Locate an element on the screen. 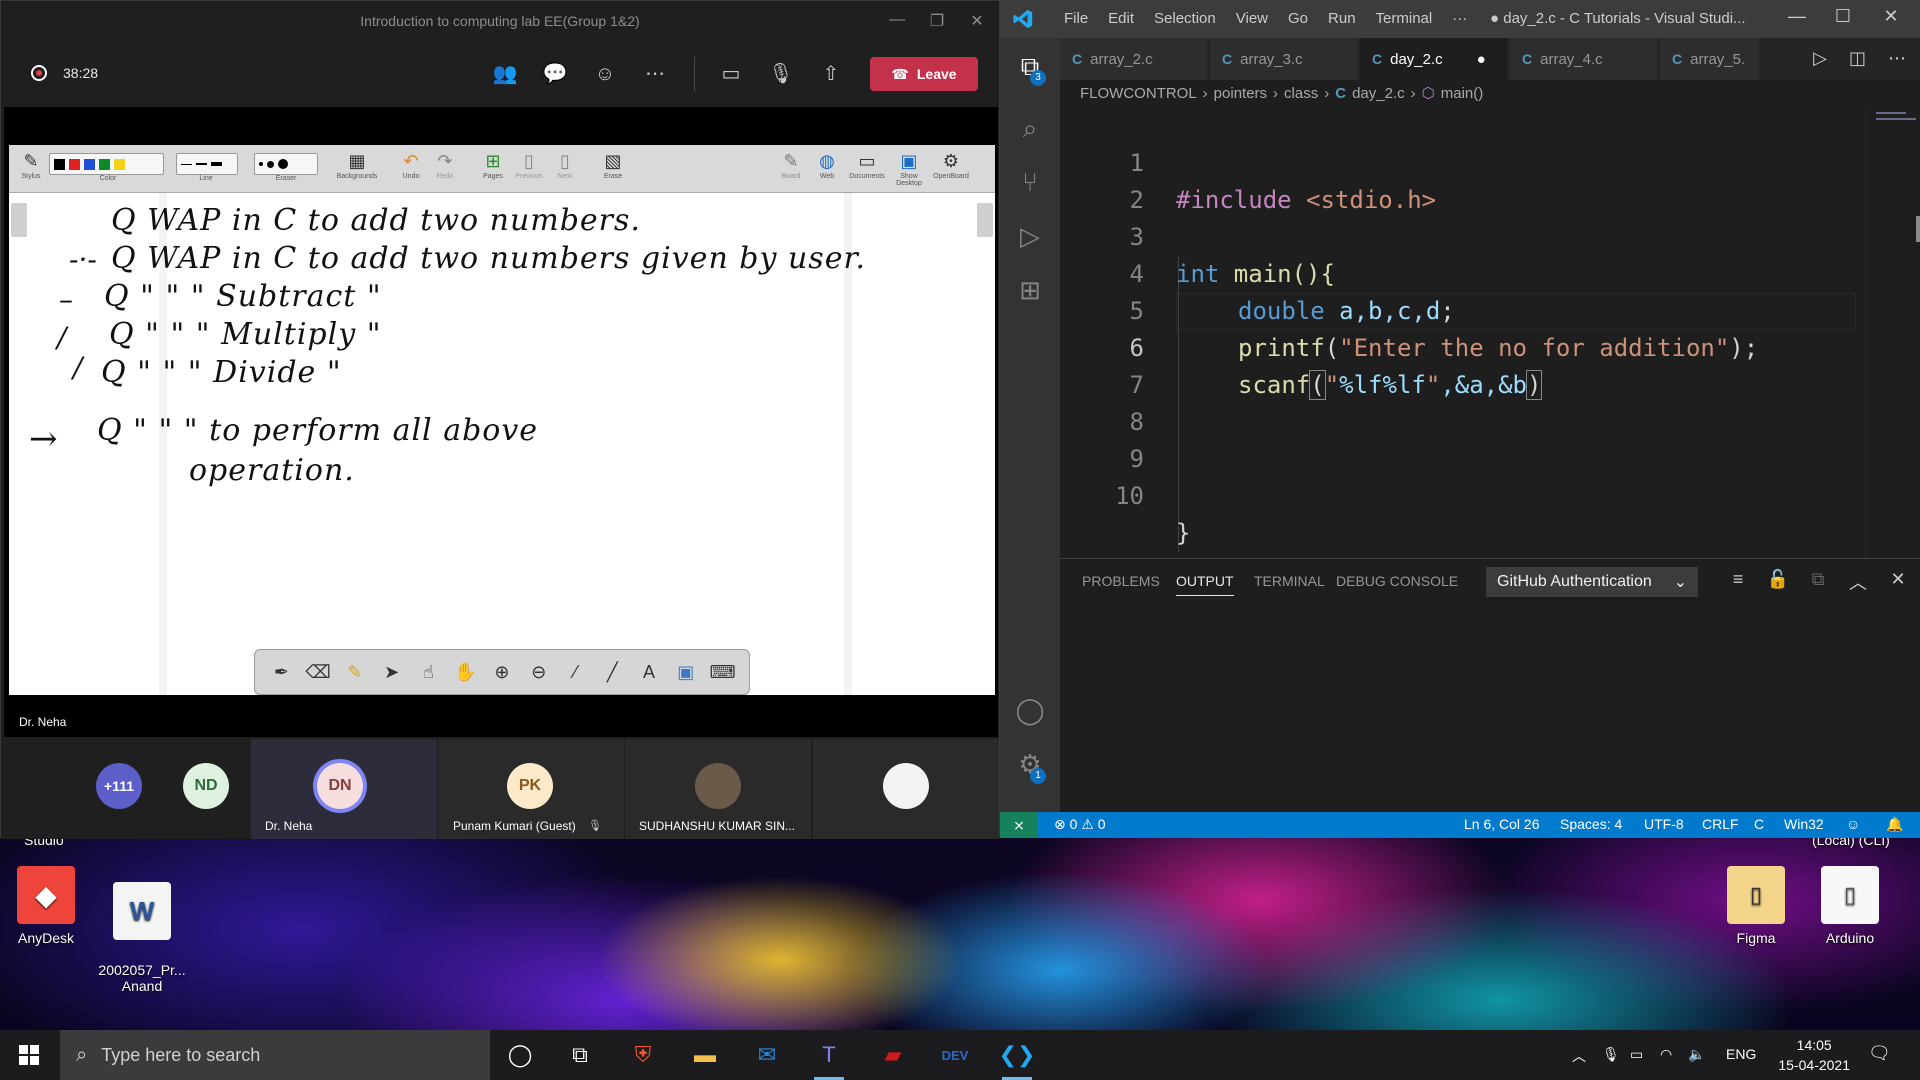  redo-tool: ↷ Redo is located at coordinates (445, 164).